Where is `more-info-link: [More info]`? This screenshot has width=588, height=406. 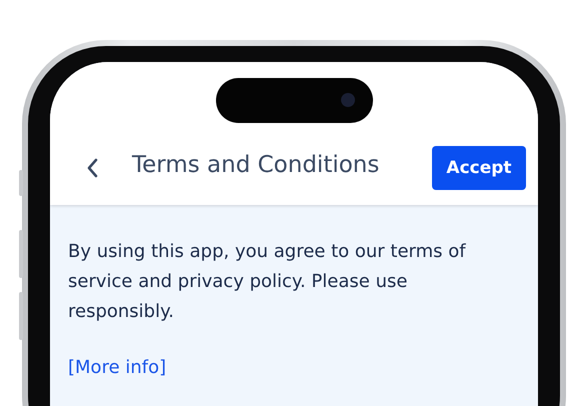 more-info-link: [More info] is located at coordinates (117, 367).